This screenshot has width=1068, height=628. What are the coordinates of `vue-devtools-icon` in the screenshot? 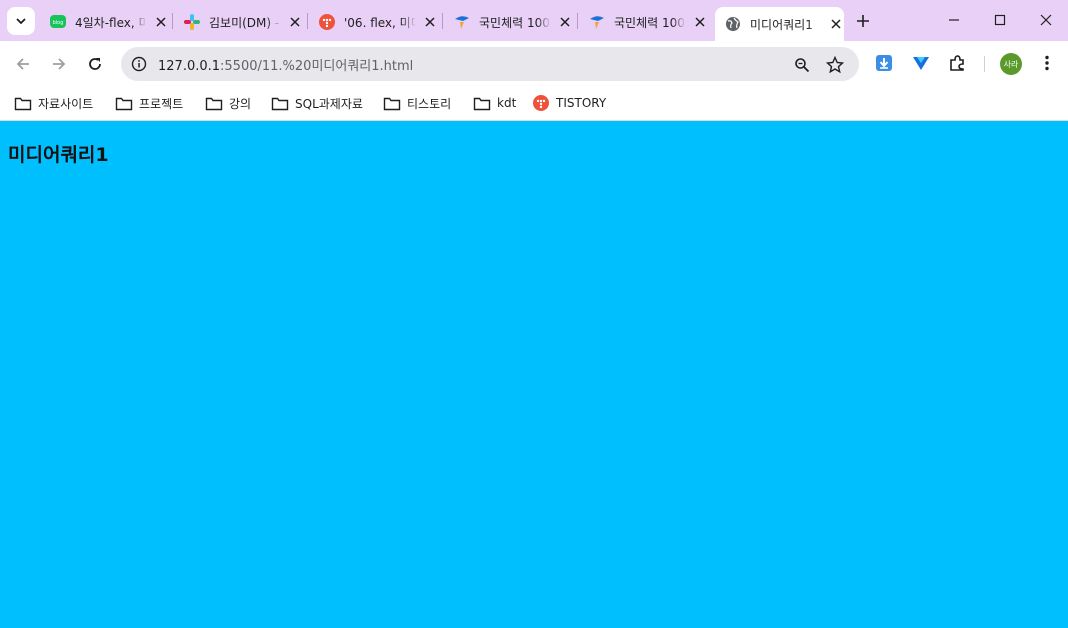 It's located at (921, 63).